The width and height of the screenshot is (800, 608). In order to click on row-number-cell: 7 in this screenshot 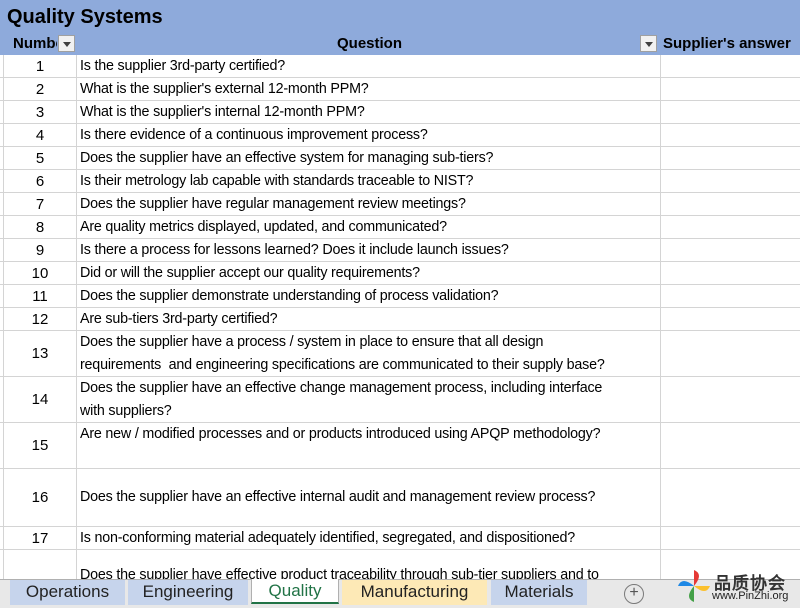, I will do `click(40, 204)`.